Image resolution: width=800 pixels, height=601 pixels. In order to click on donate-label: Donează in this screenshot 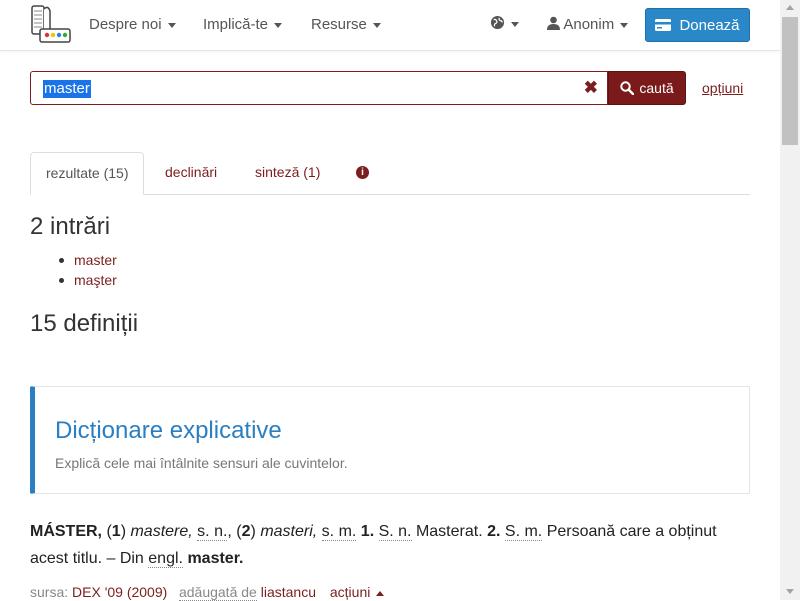, I will do `click(709, 25)`.